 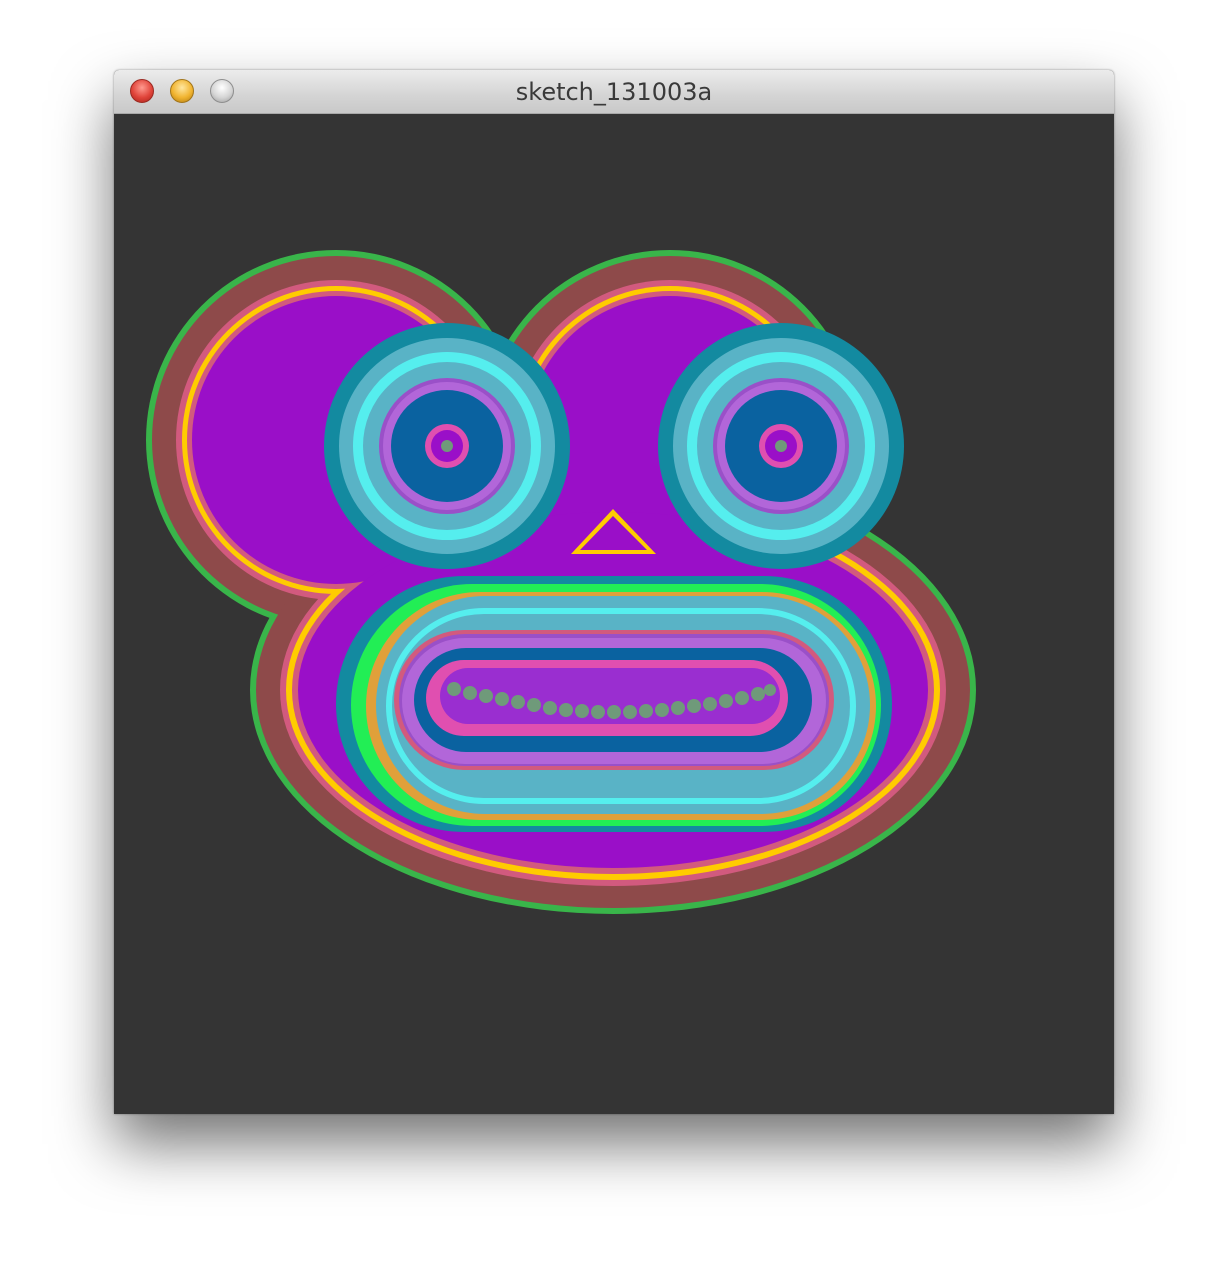 I want to click on title-bar: sketch_131003a, so click(x=614, y=92).